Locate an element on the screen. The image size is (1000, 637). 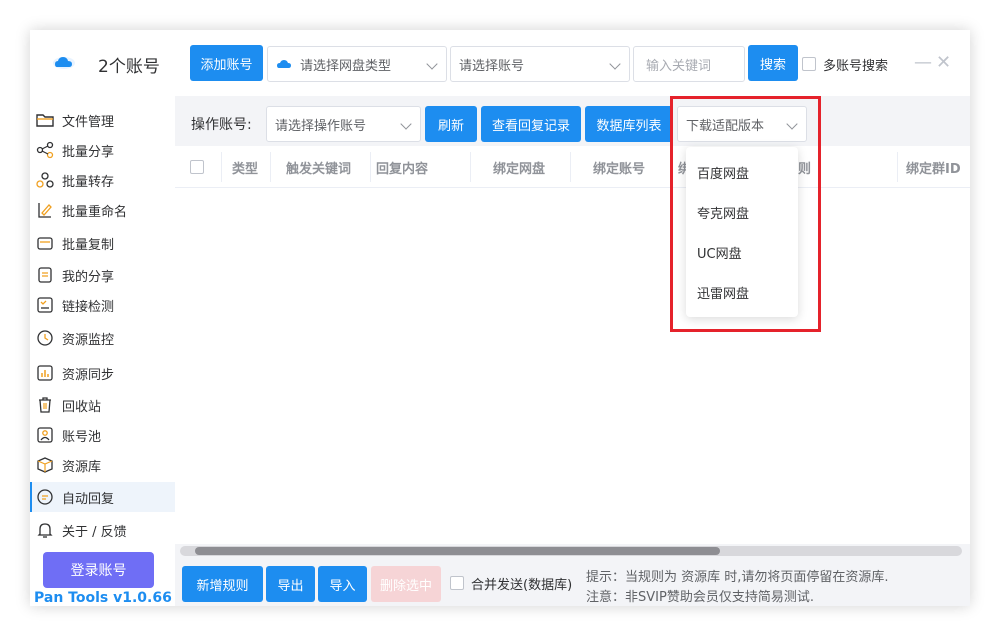
keyword-input: 输入关键词 is located at coordinates (689, 64).